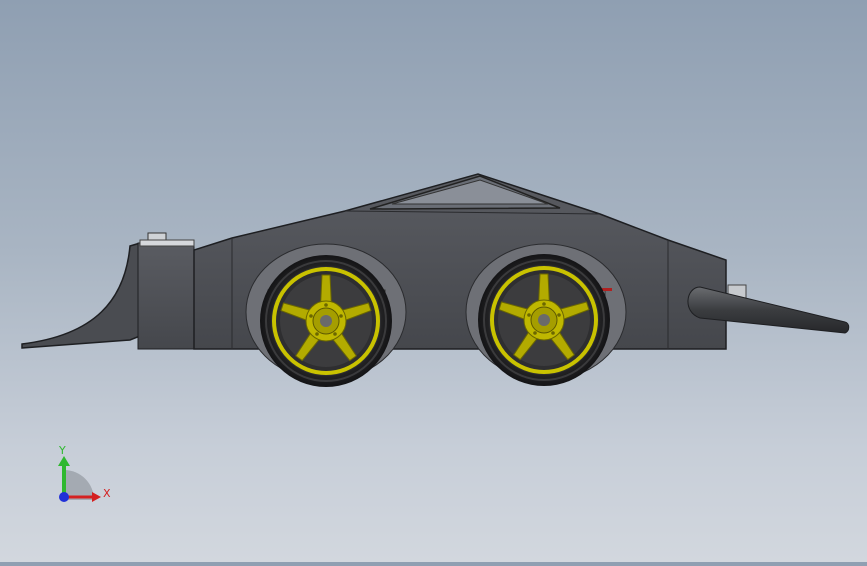 The image size is (867, 566). I want to click on x-axis-arrow, so click(96, 497).